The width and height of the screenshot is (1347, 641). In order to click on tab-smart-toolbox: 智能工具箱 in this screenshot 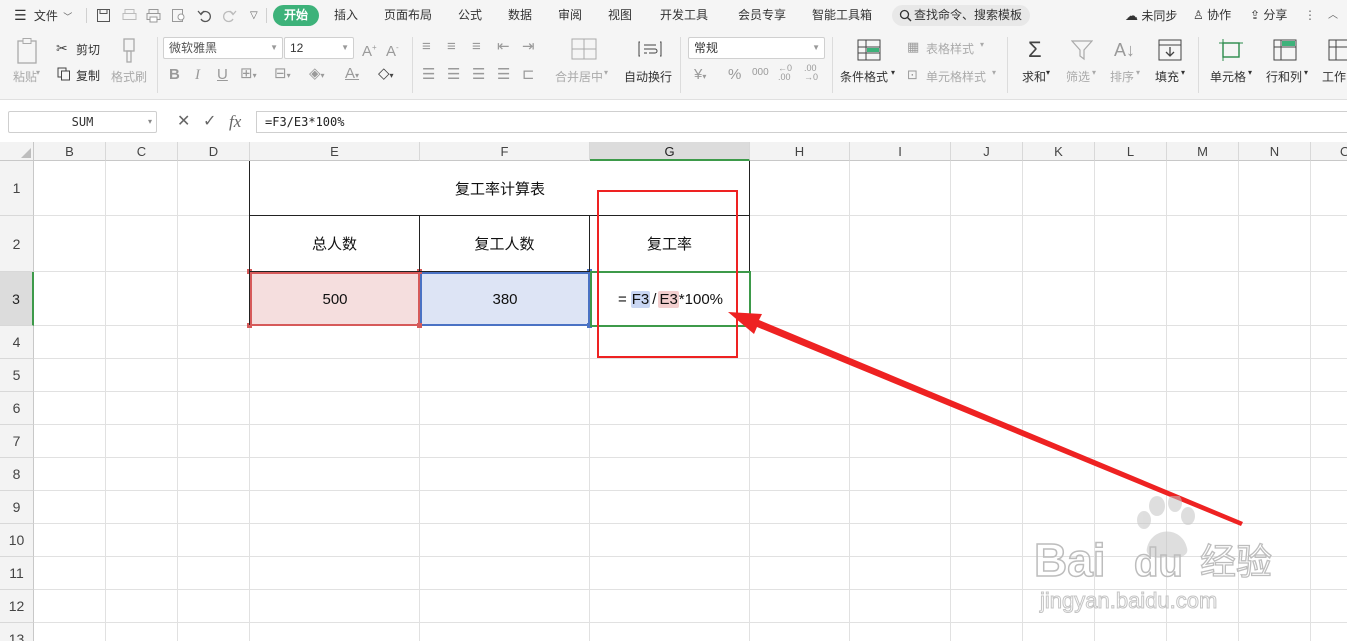, I will do `click(842, 15)`.